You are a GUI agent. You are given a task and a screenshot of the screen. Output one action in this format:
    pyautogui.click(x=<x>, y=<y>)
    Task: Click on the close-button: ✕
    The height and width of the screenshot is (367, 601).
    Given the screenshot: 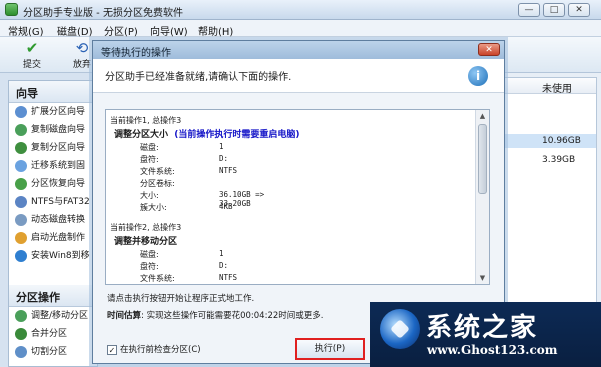 What is the action you would take?
    pyautogui.click(x=579, y=10)
    